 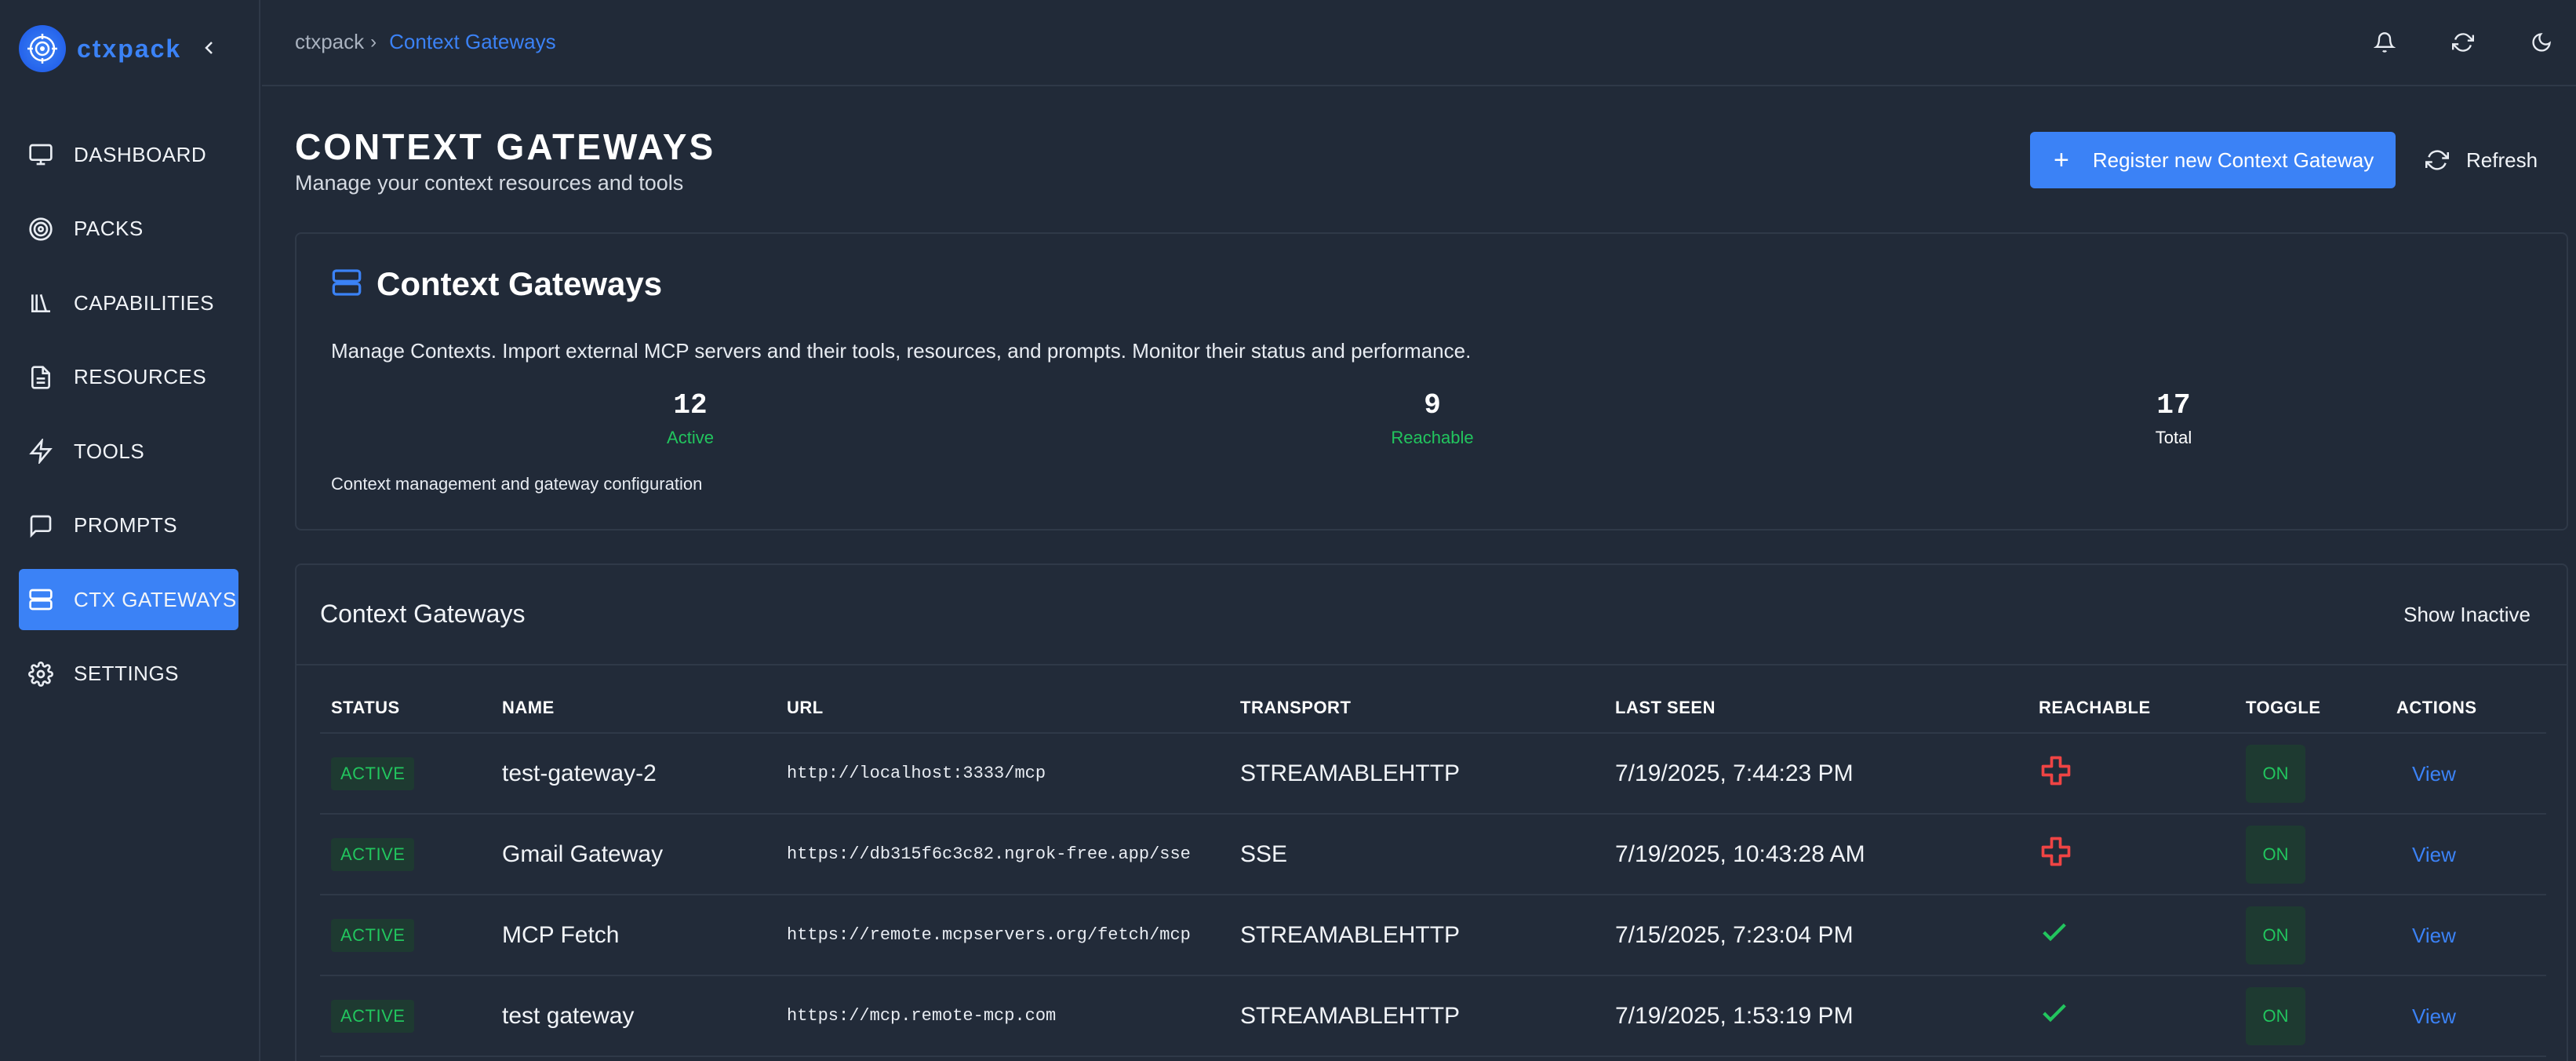 I want to click on gateway-last-seen: 7/15/2025, 7:23:04 PM, so click(x=1816, y=936).